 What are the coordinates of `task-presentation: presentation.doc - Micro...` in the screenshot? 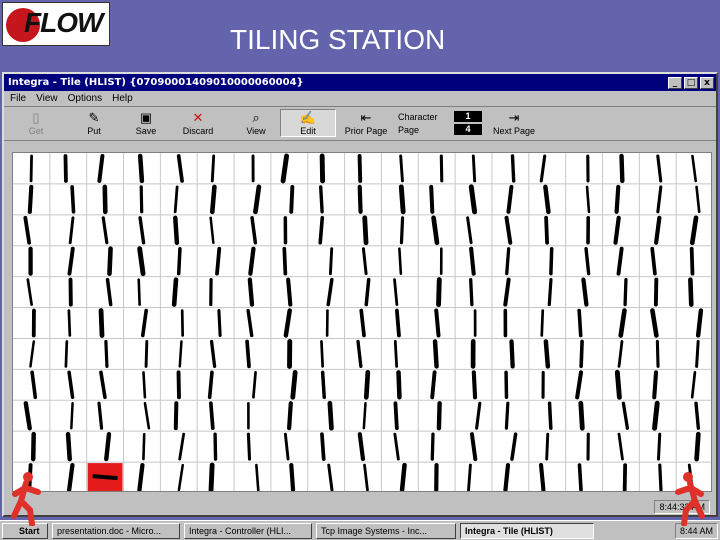 It's located at (116, 530).